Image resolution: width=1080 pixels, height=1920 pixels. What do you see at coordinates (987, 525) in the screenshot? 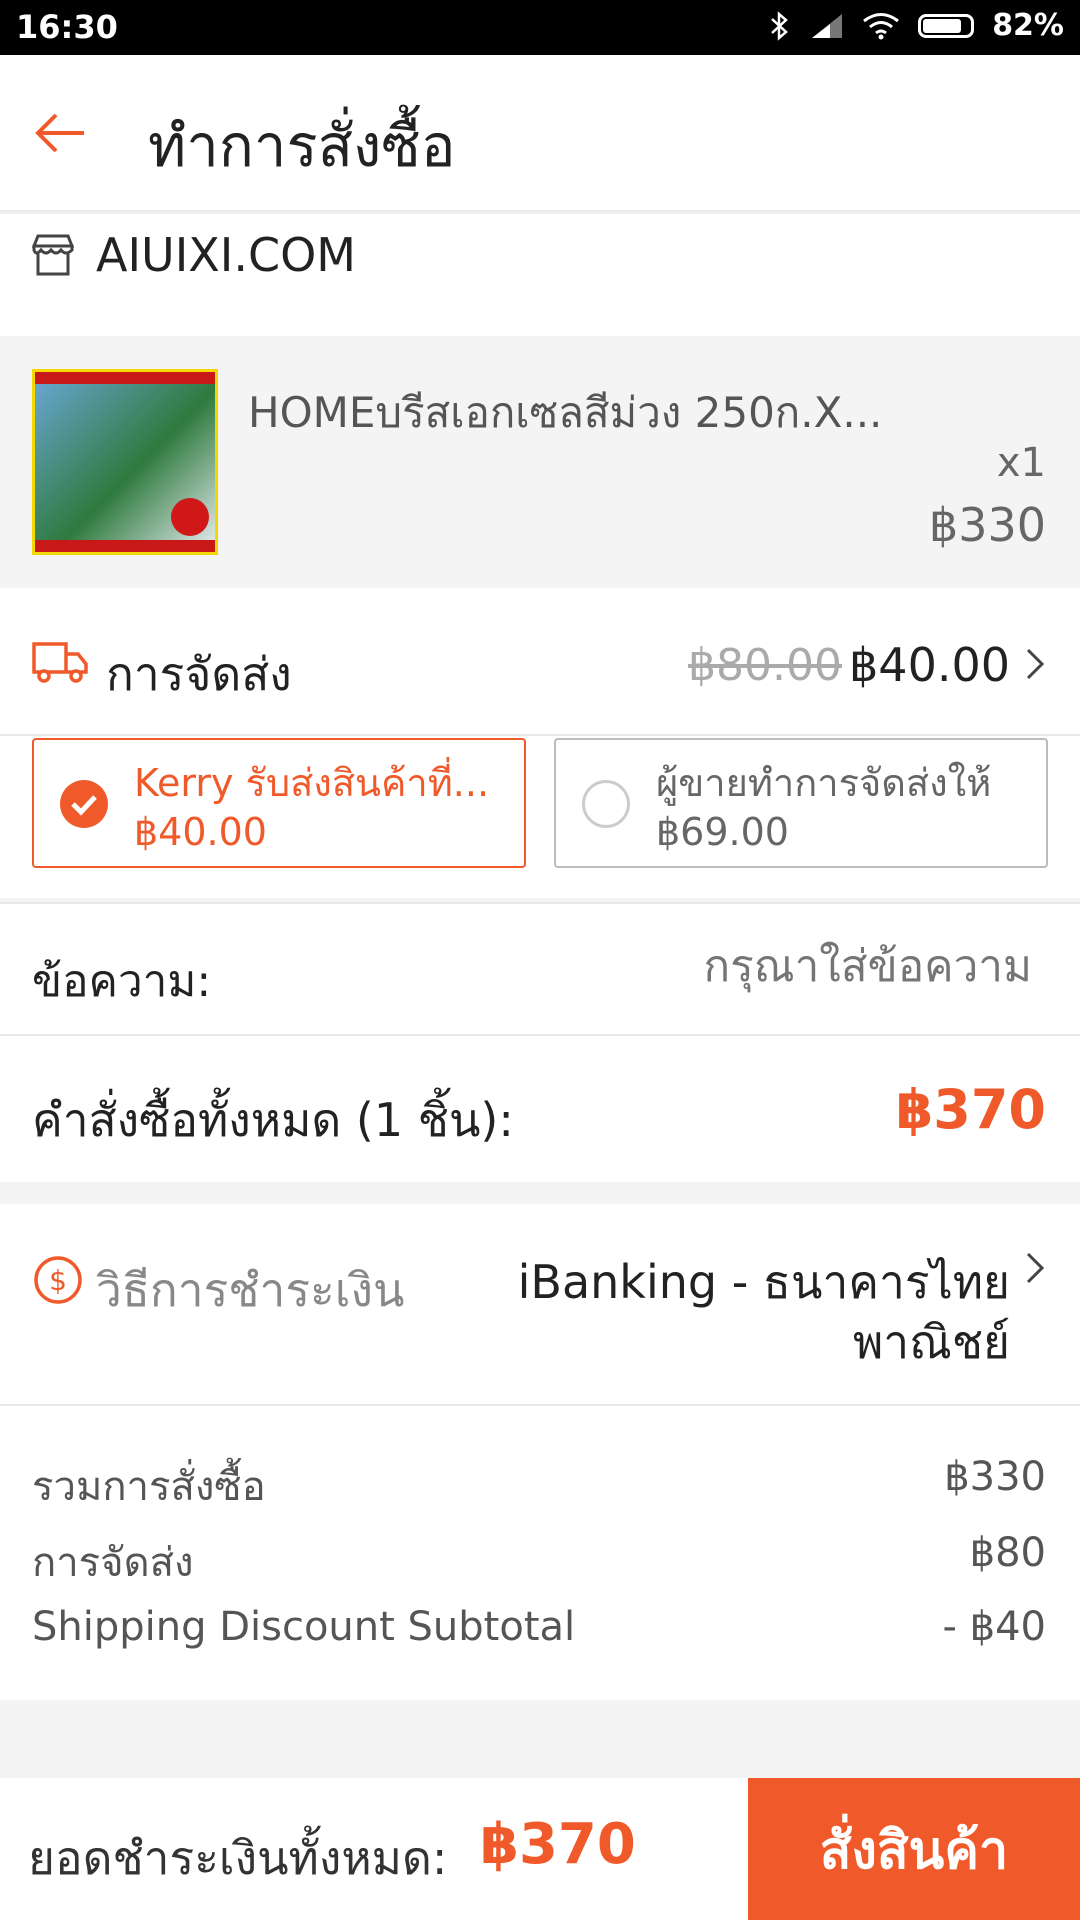
I see `product-price: ฿330` at bounding box center [987, 525].